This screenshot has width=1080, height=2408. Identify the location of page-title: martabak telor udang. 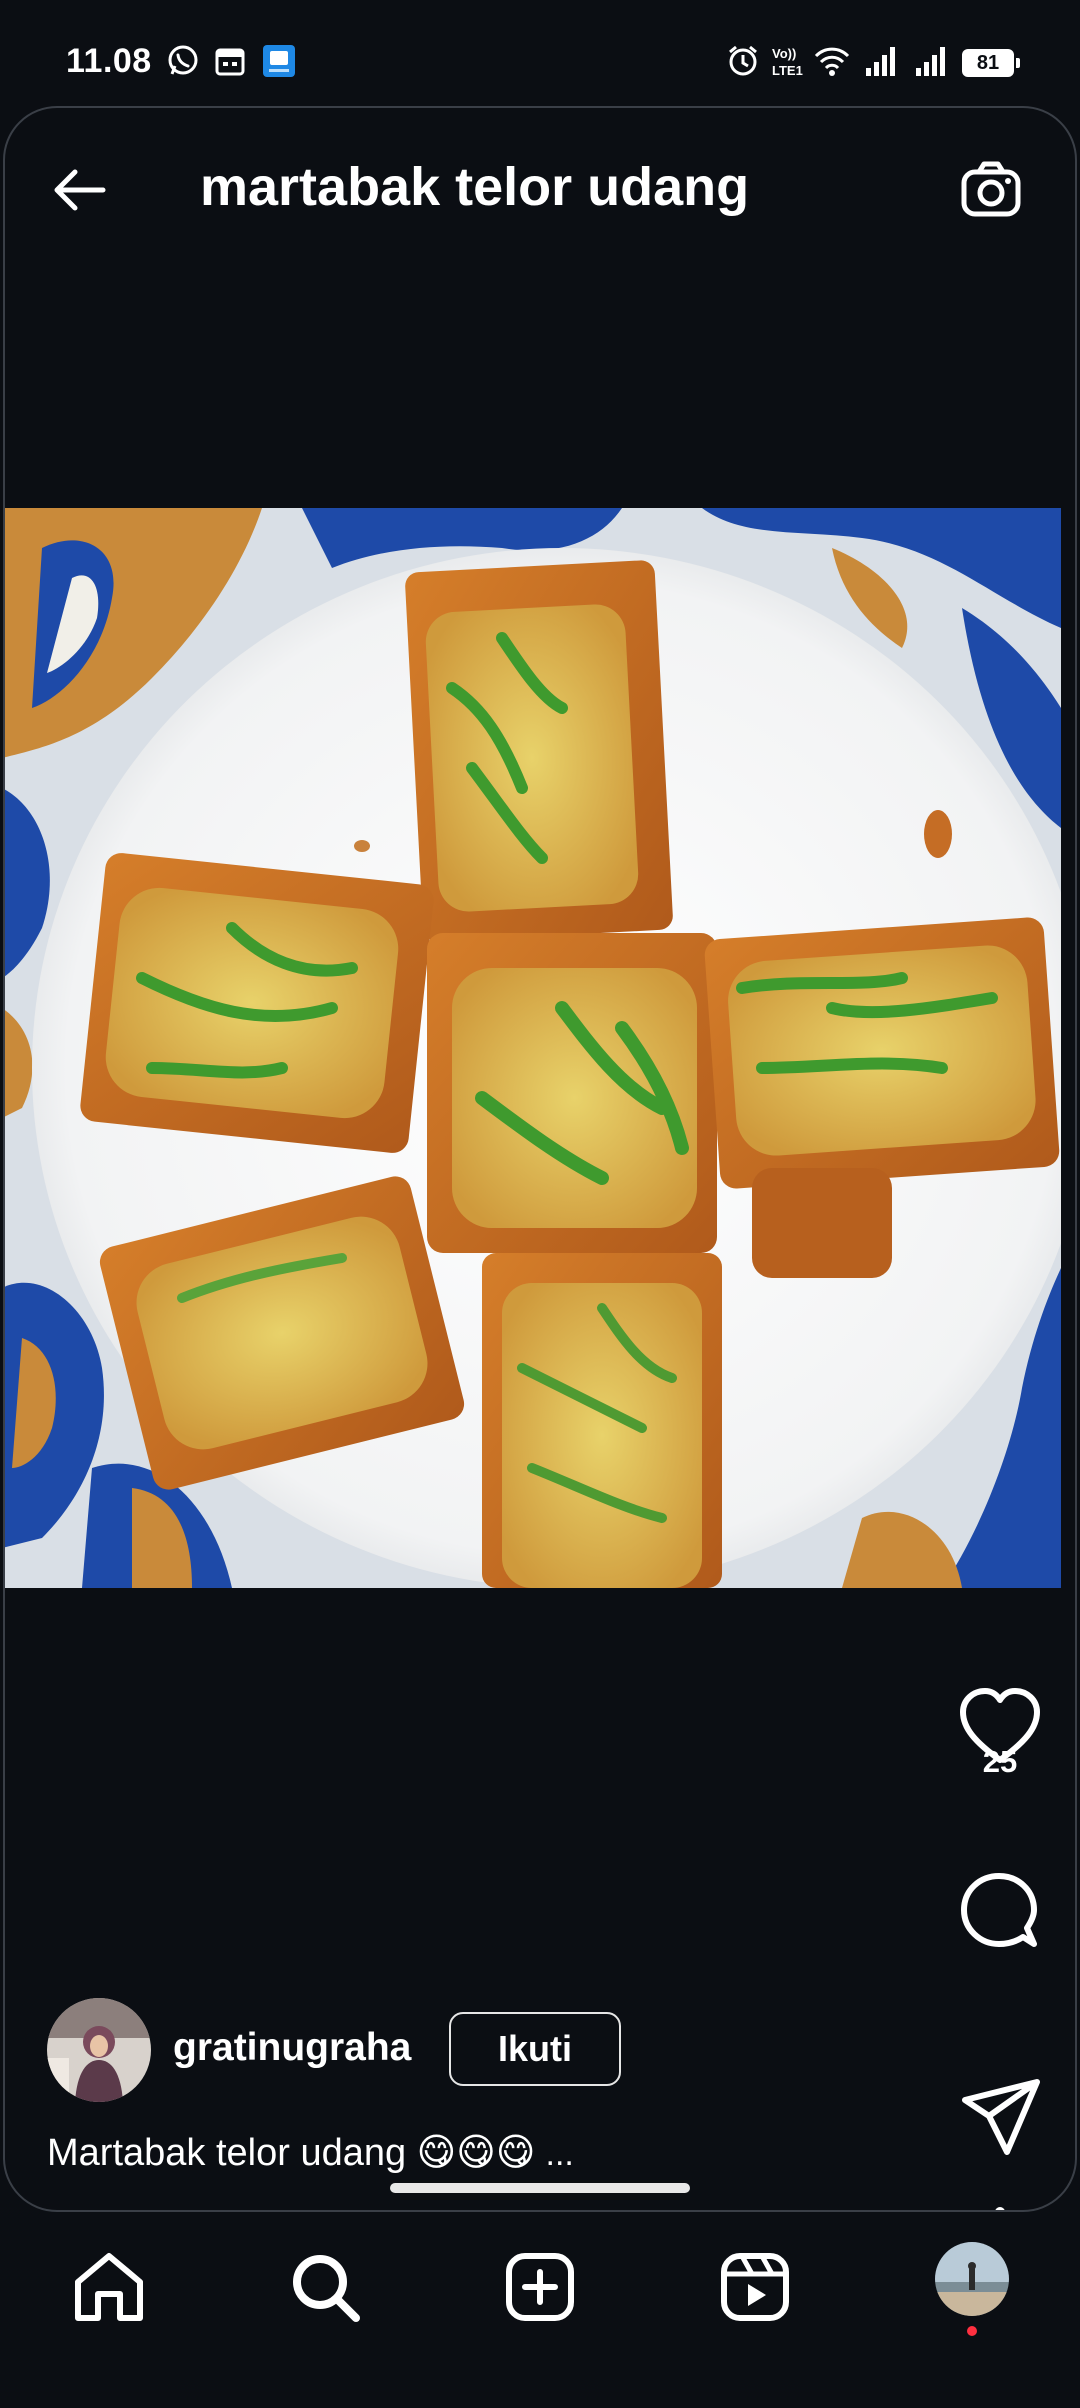
(475, 187).